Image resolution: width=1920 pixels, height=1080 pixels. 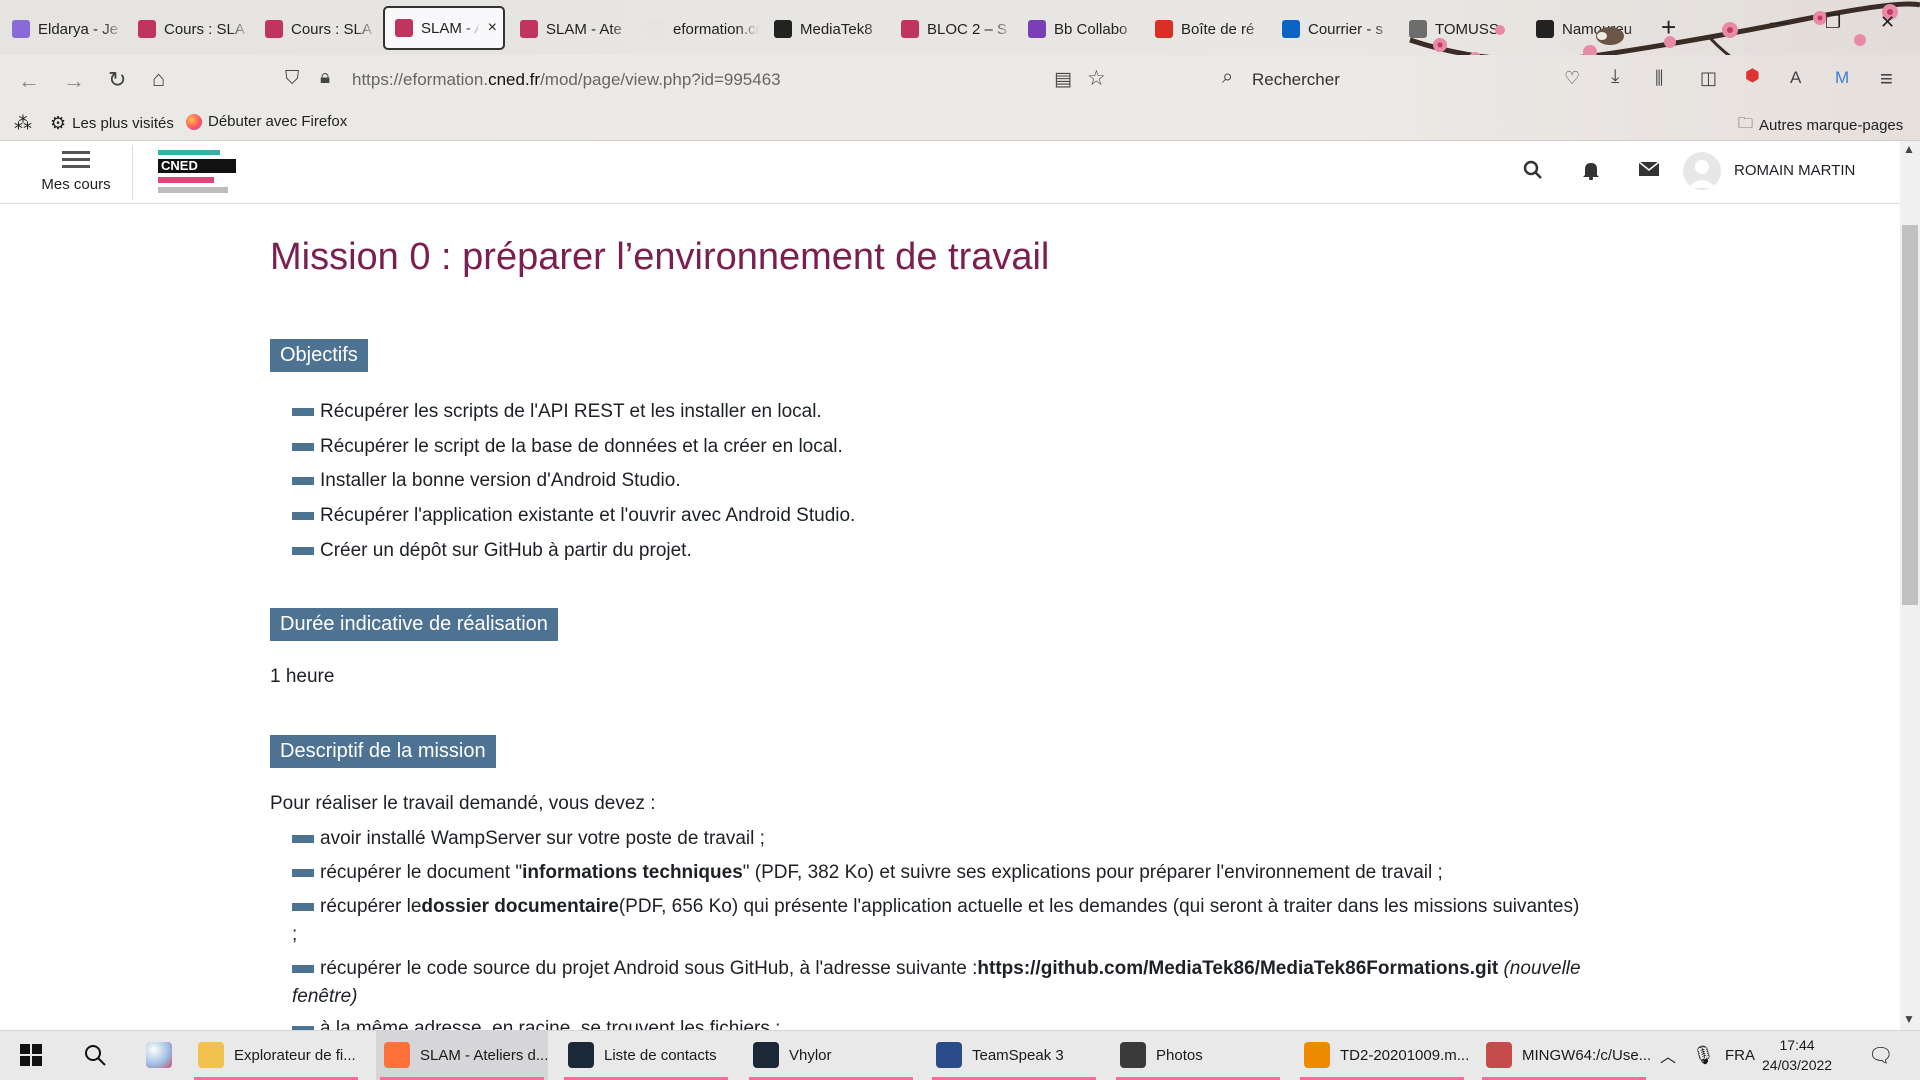 What do you see at coordinates (825, 29) in the screenshot?
I see `browser-tab: MediaTek8` at bounding box center [825, 29].